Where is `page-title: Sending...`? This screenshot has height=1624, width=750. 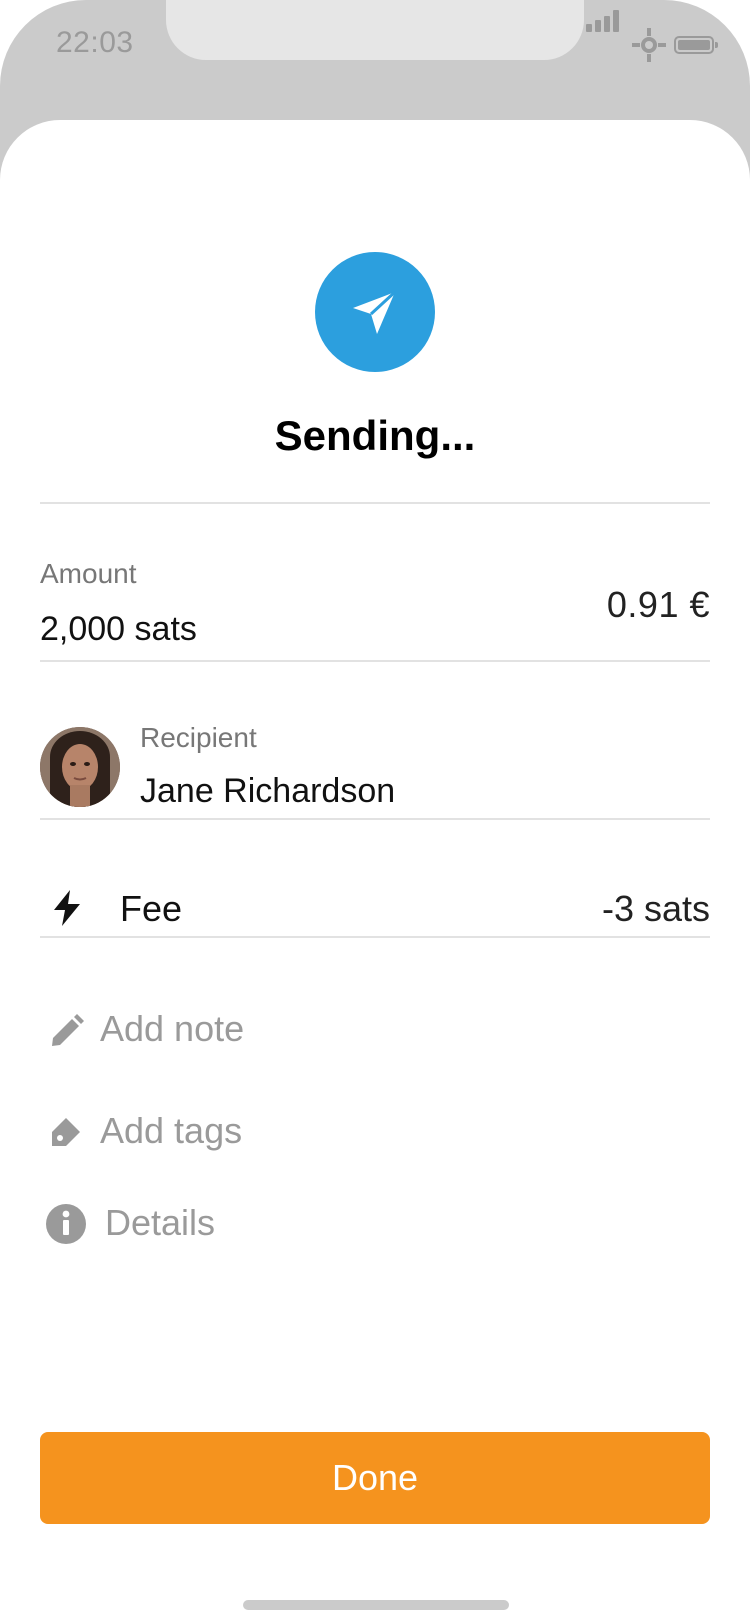
page-title: Sending... is located at coordinates (375, 435).